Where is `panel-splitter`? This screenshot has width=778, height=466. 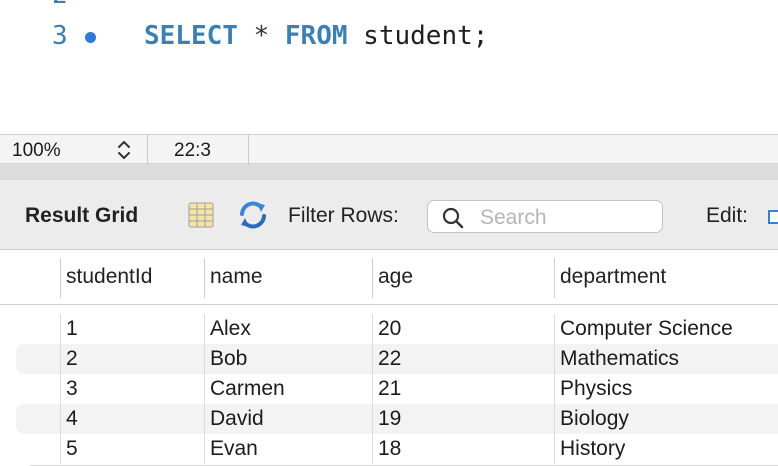 panel-splitter is located at coordinates (389, 172).